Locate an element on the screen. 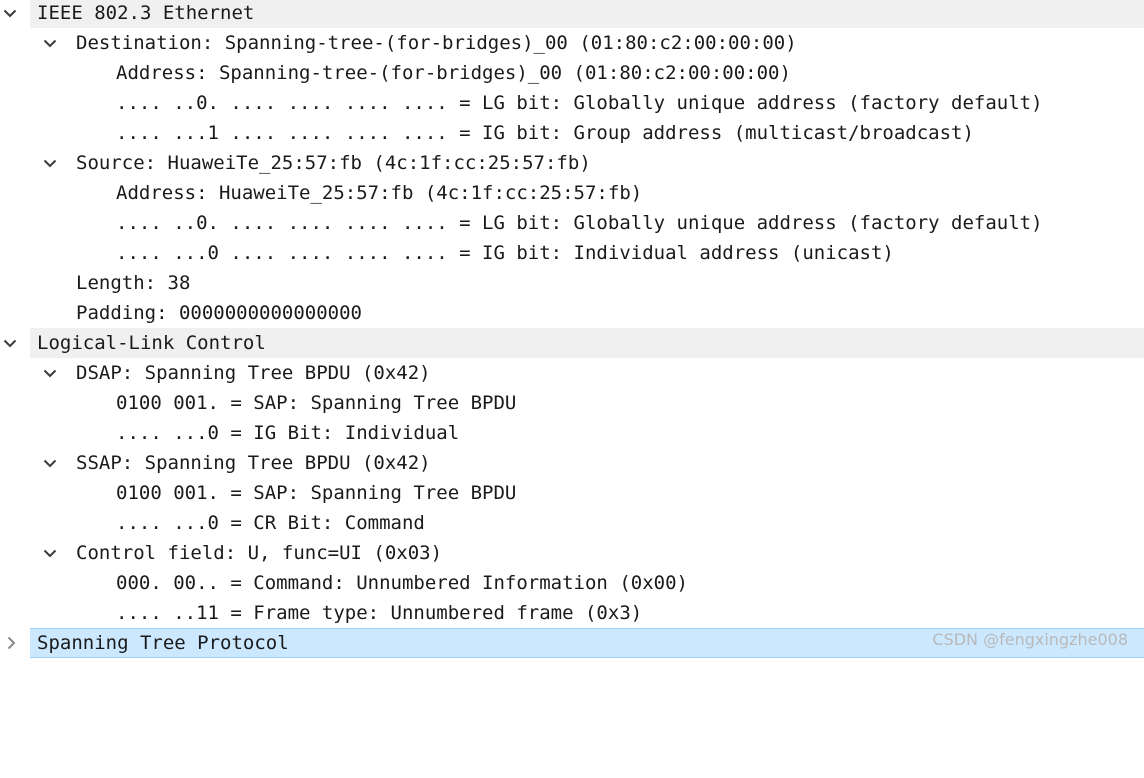  tree-item-dsap-ig-bit: .... ...0 = IG Bit: Individual is located at coordinates (572, 433).